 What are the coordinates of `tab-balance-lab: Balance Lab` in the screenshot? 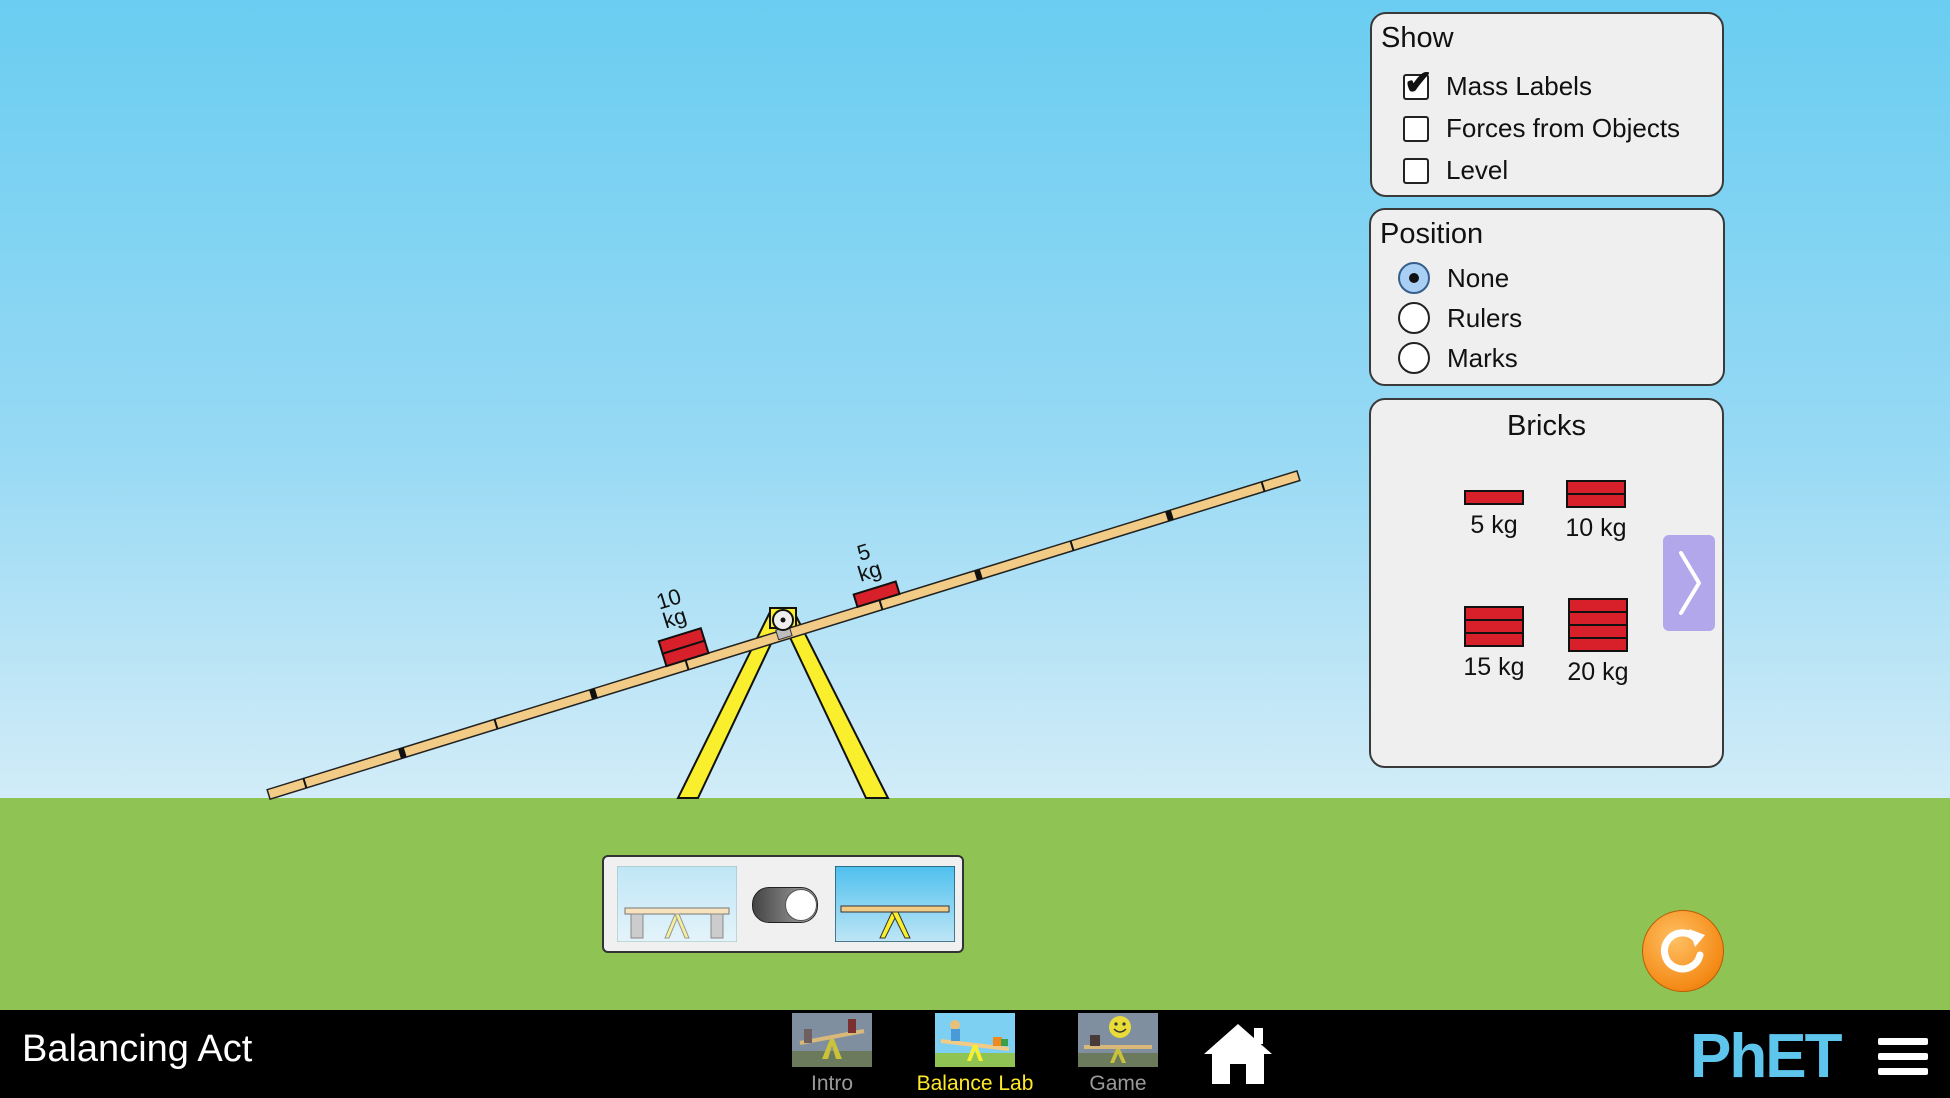 It's located at (975, 1054).